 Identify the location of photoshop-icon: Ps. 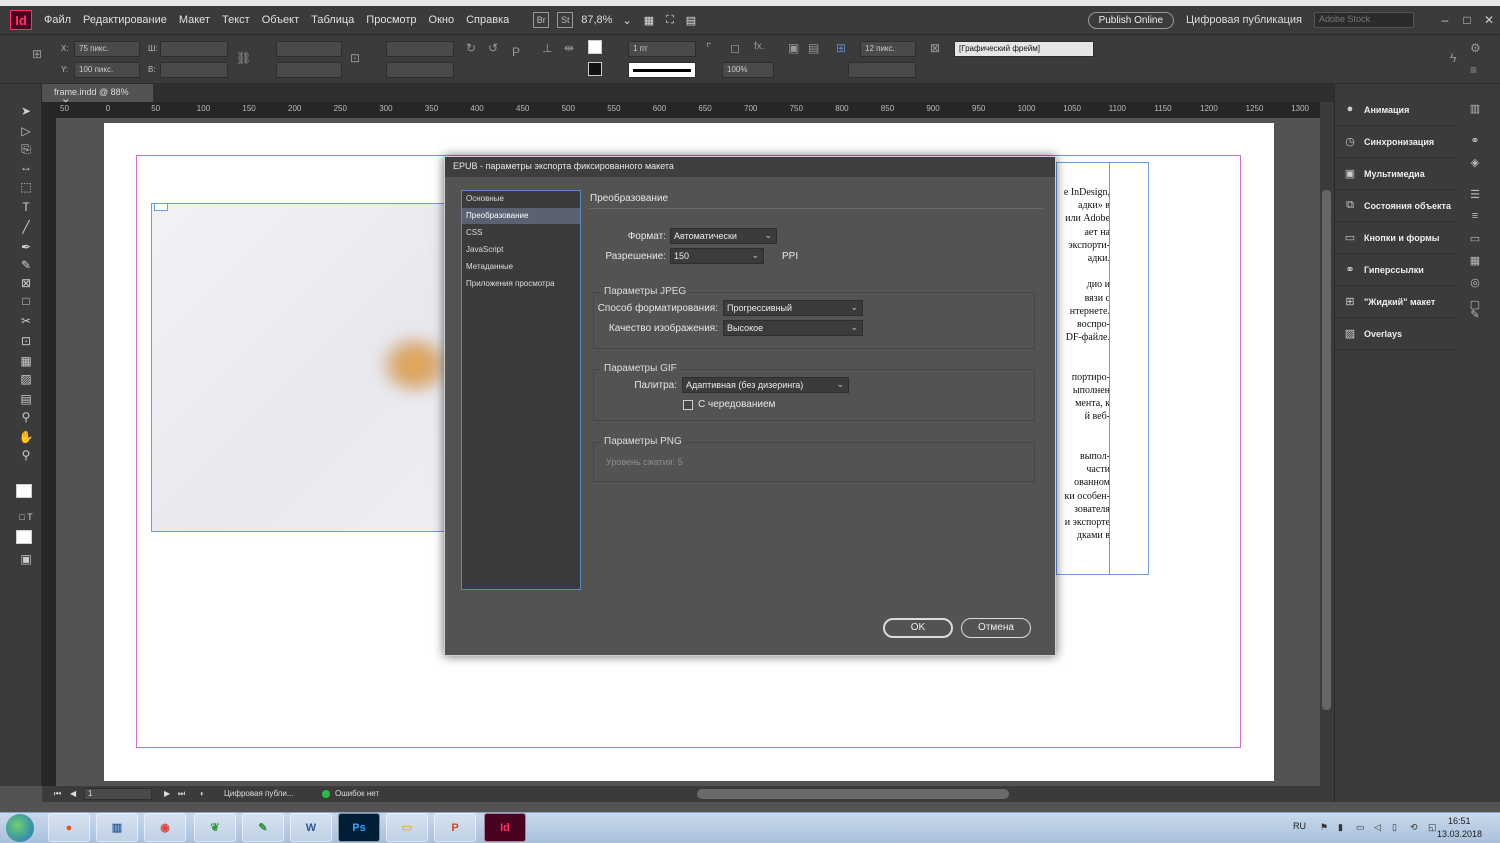
(359, 827).